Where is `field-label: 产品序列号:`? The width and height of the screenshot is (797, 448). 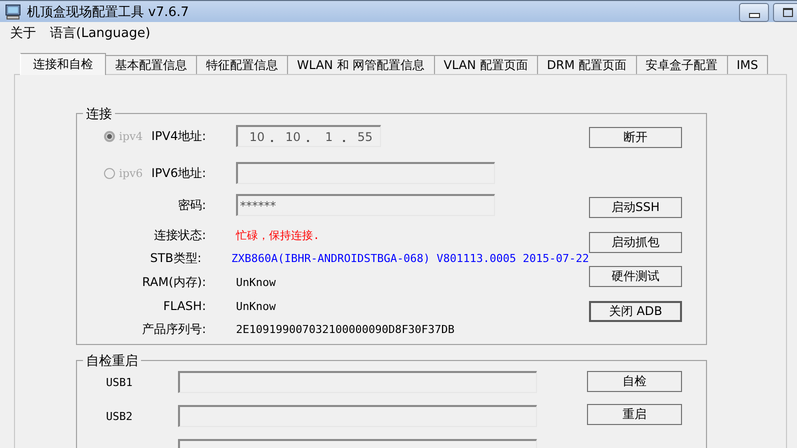
field-label: 产品序列号: is located at coordinates (174, 329).